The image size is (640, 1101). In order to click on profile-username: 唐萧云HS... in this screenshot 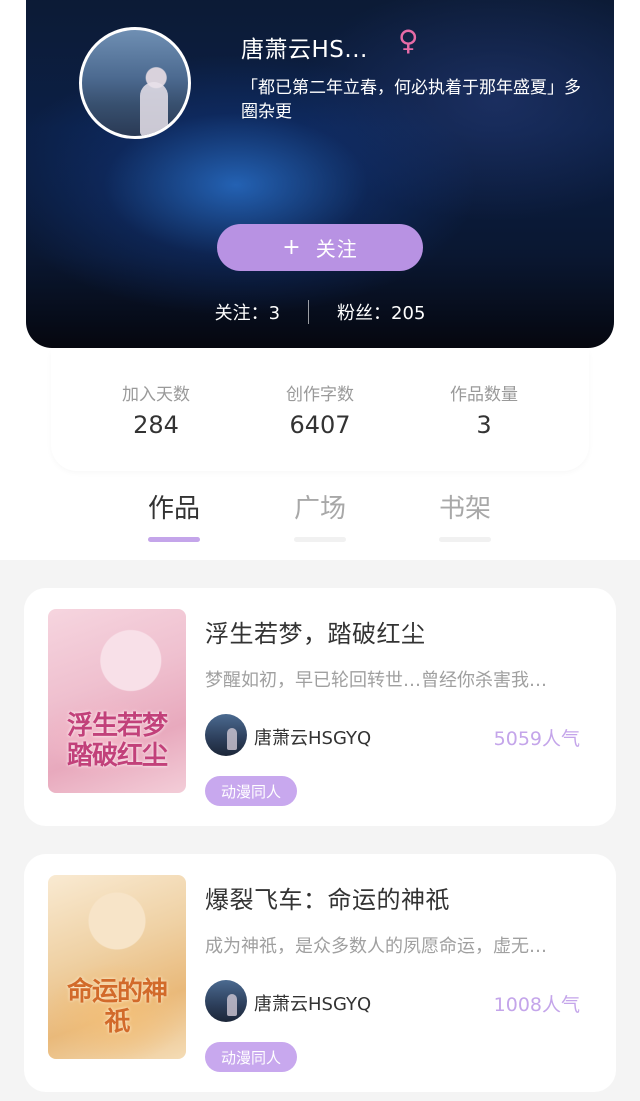, I will do `click(304, 50)`.